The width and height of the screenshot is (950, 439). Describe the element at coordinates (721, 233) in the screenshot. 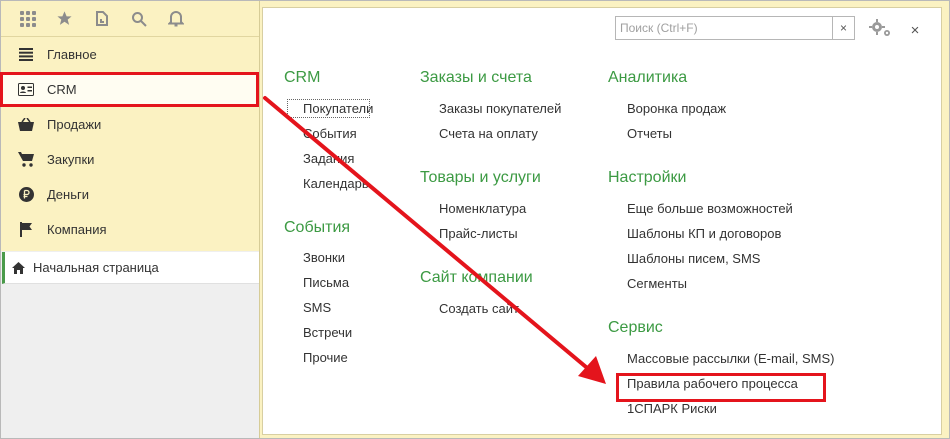

I see `link-proposal-templates: Шаблоны КП и договоров` at that location.